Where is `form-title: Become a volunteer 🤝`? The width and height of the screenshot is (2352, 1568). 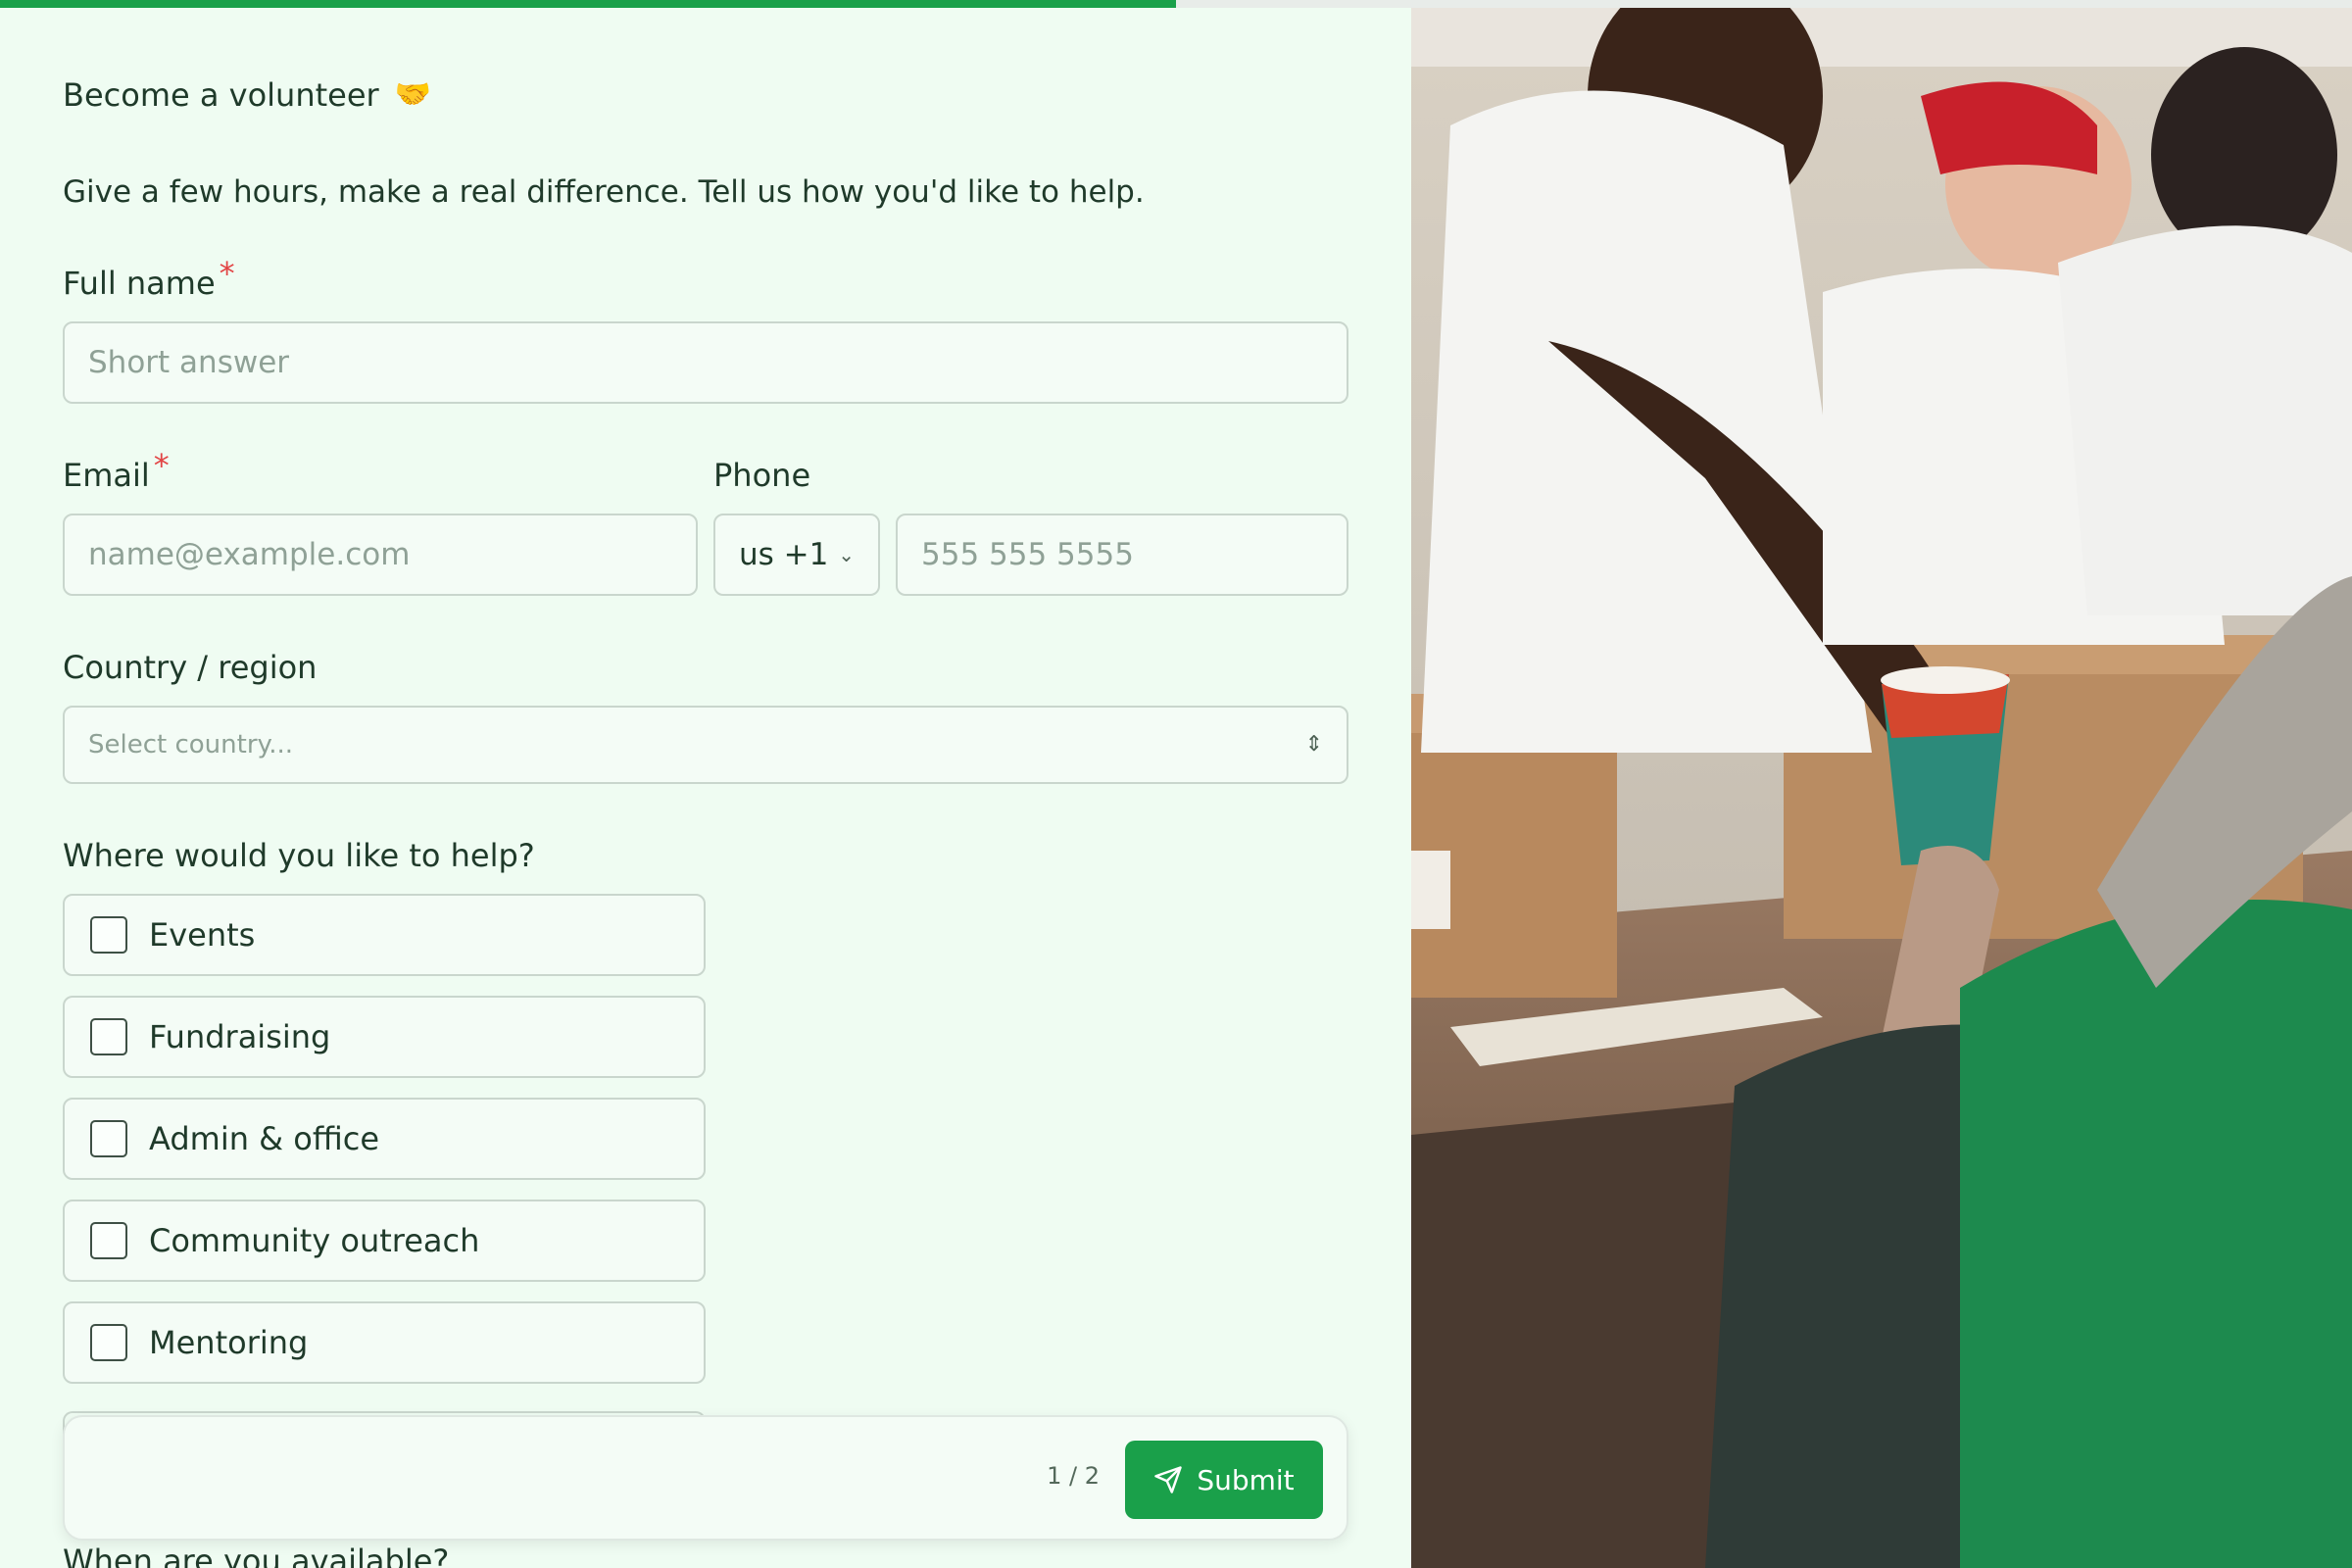
form-title: Become a volunteer 🤝 is located at coordinates (247, 95).